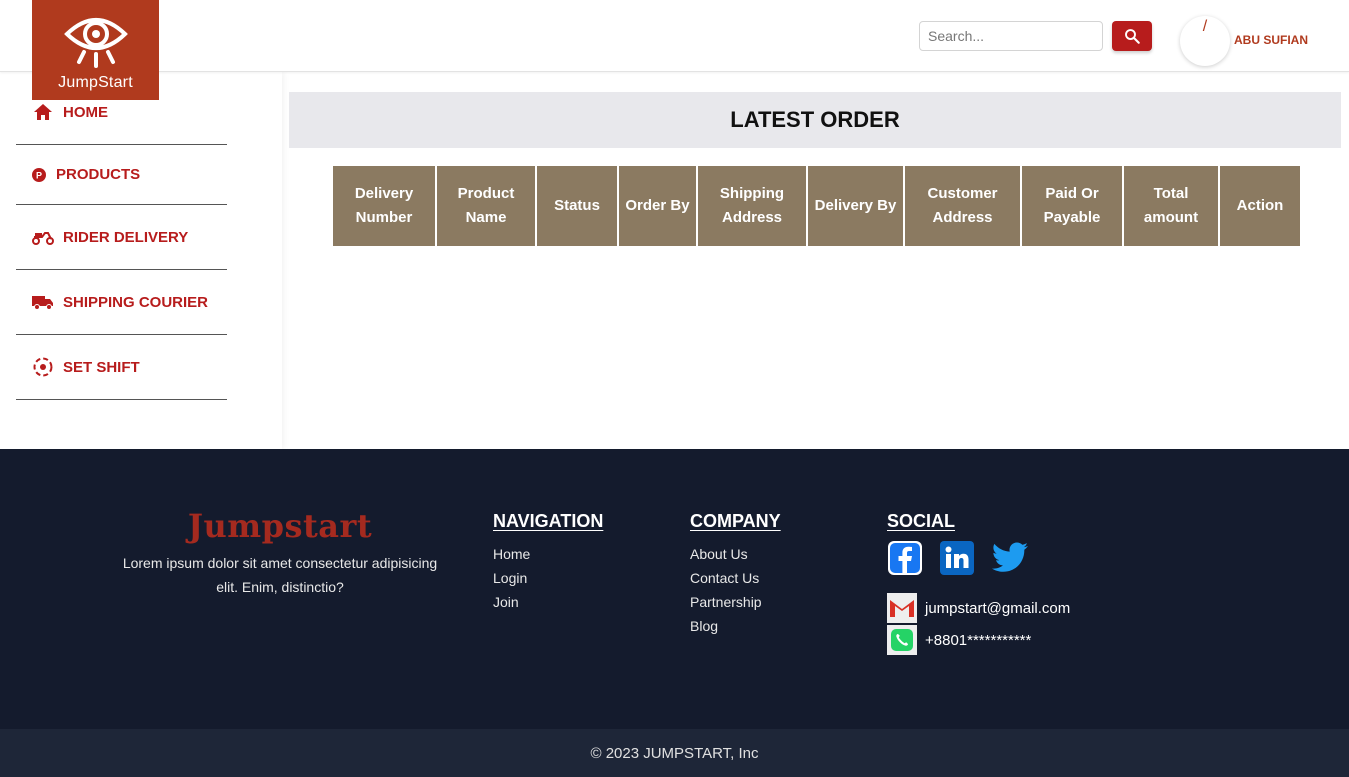  What do you see at coordinates (548, 521) in the screenshot?
I see `footer-navigation-title: NAVIGATION` at bounding box center [548, 521].